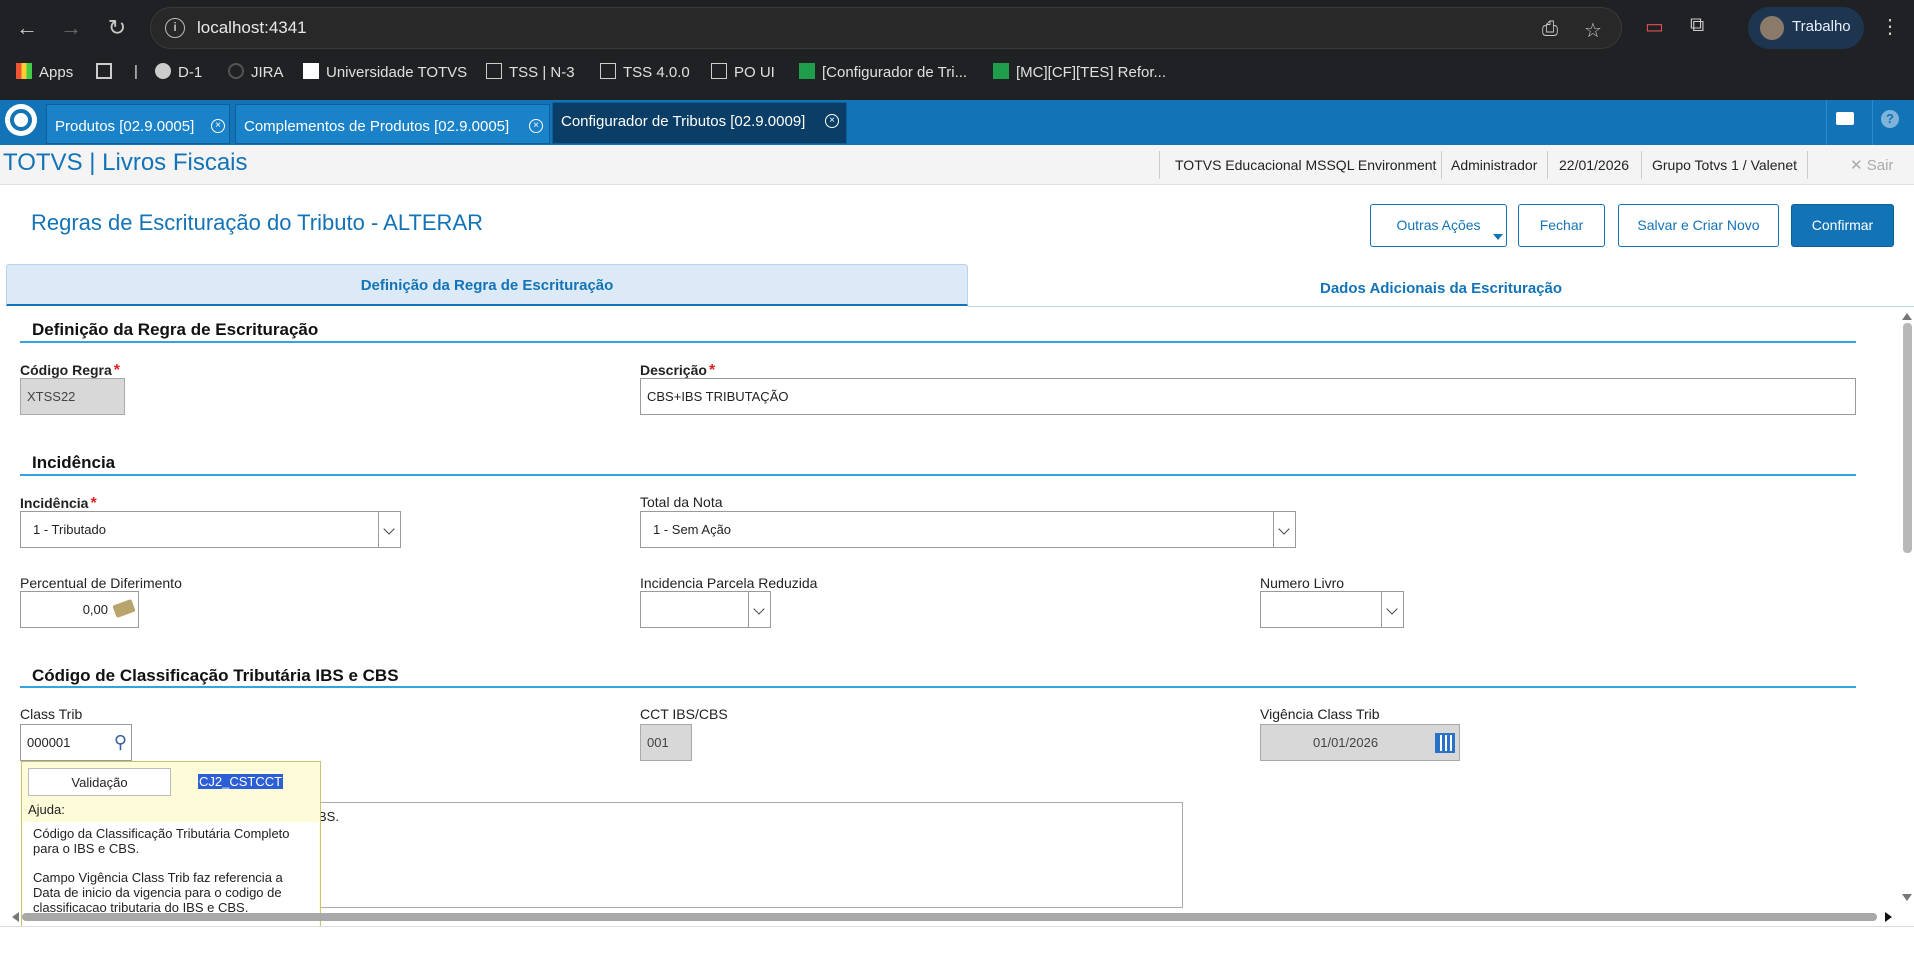 The height and width of the screenshot is (967, 1914). What do you see at coordinates (1306, 165) in the screenshot?
I see `environment-label: TOTVS Educacional MSSQL Environment` at bounding box center [1306, 165].